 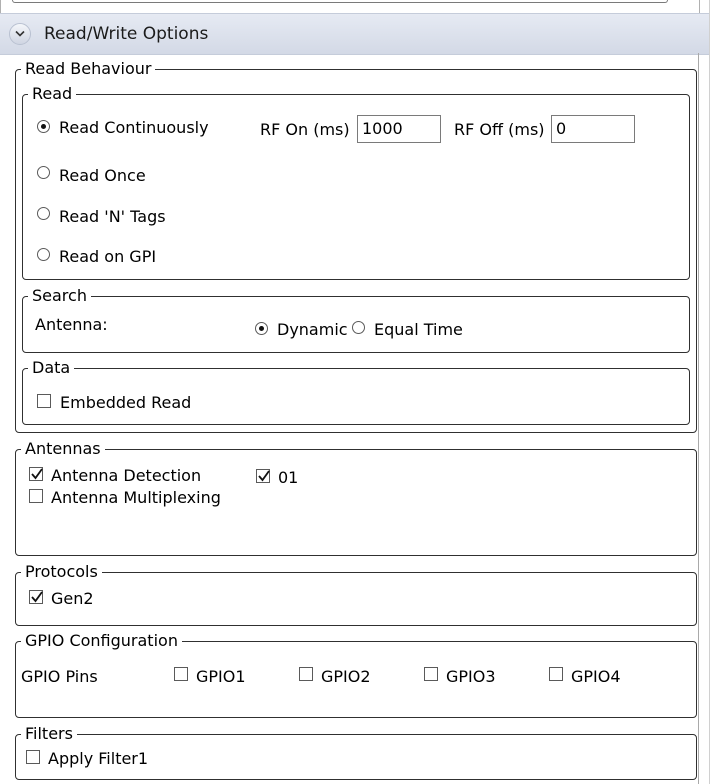 What do you see at coordinates (261, 328) in the screenshot?
I see `dynamic-radio` at bounding box center [261, 328].